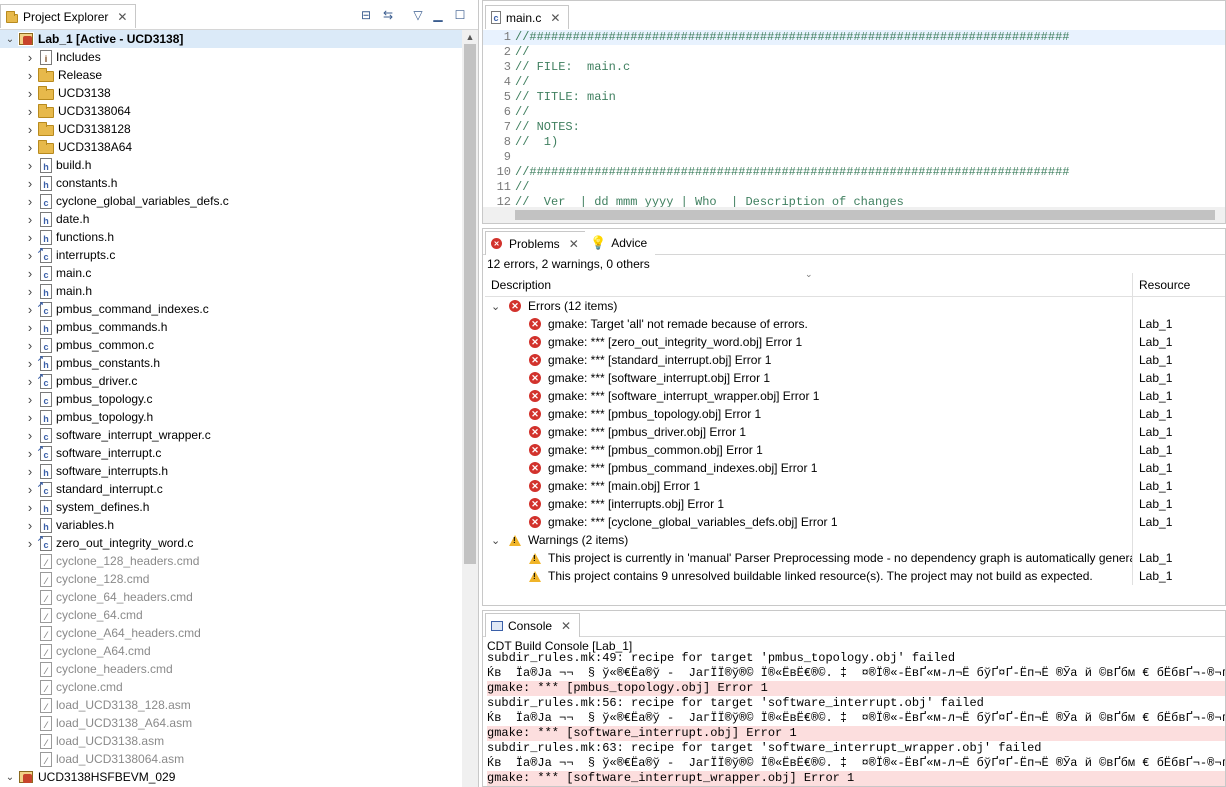  Describe the element at coordinates (74, 579) in the screenshot. I see `tree-file-node: ⁄ cyclone_128.cmd` at that location.